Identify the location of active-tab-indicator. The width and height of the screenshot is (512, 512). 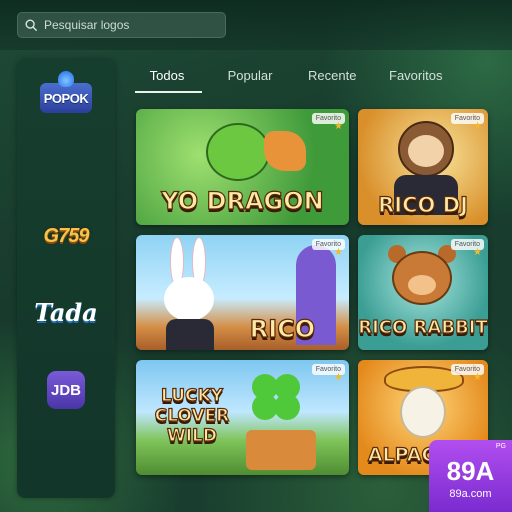
(168, 92).